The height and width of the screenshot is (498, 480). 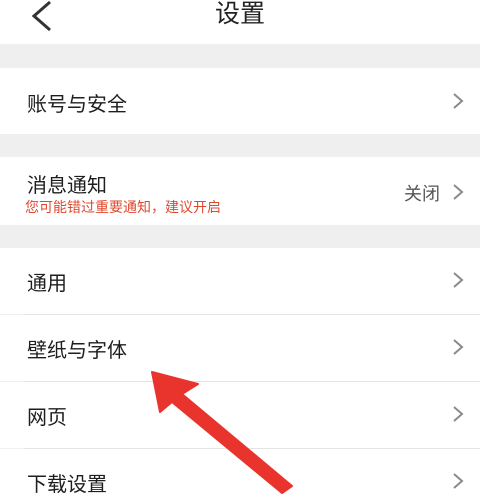 What do you see at coordinates (239, 14) in the screenshot?
I see `page-title: 设置` at bounding box center [239, 14].